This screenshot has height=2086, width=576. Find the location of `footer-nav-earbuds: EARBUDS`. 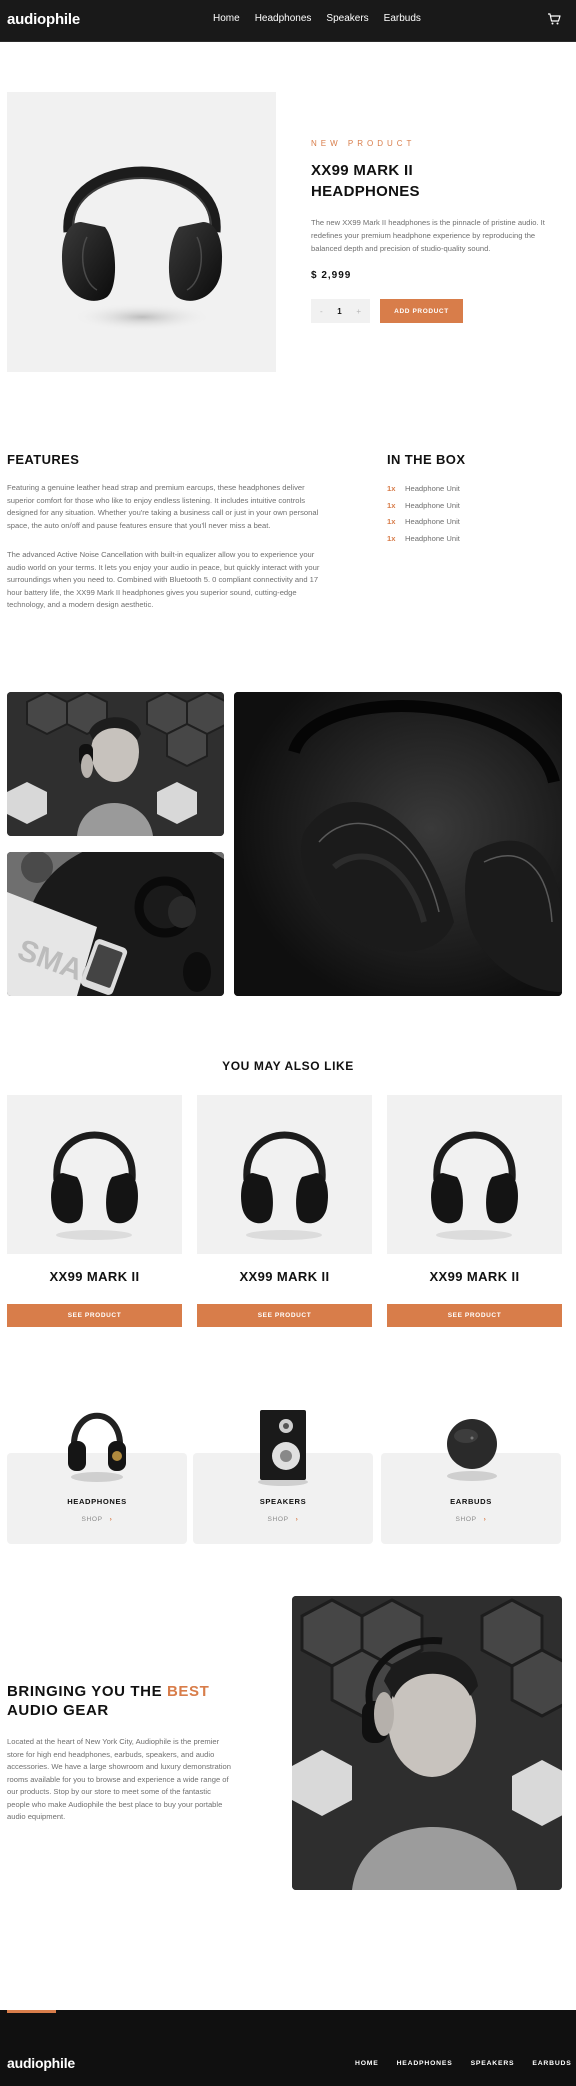

footer-nav-earbuds: EARBUDS is located at coordinates (551, 2063).